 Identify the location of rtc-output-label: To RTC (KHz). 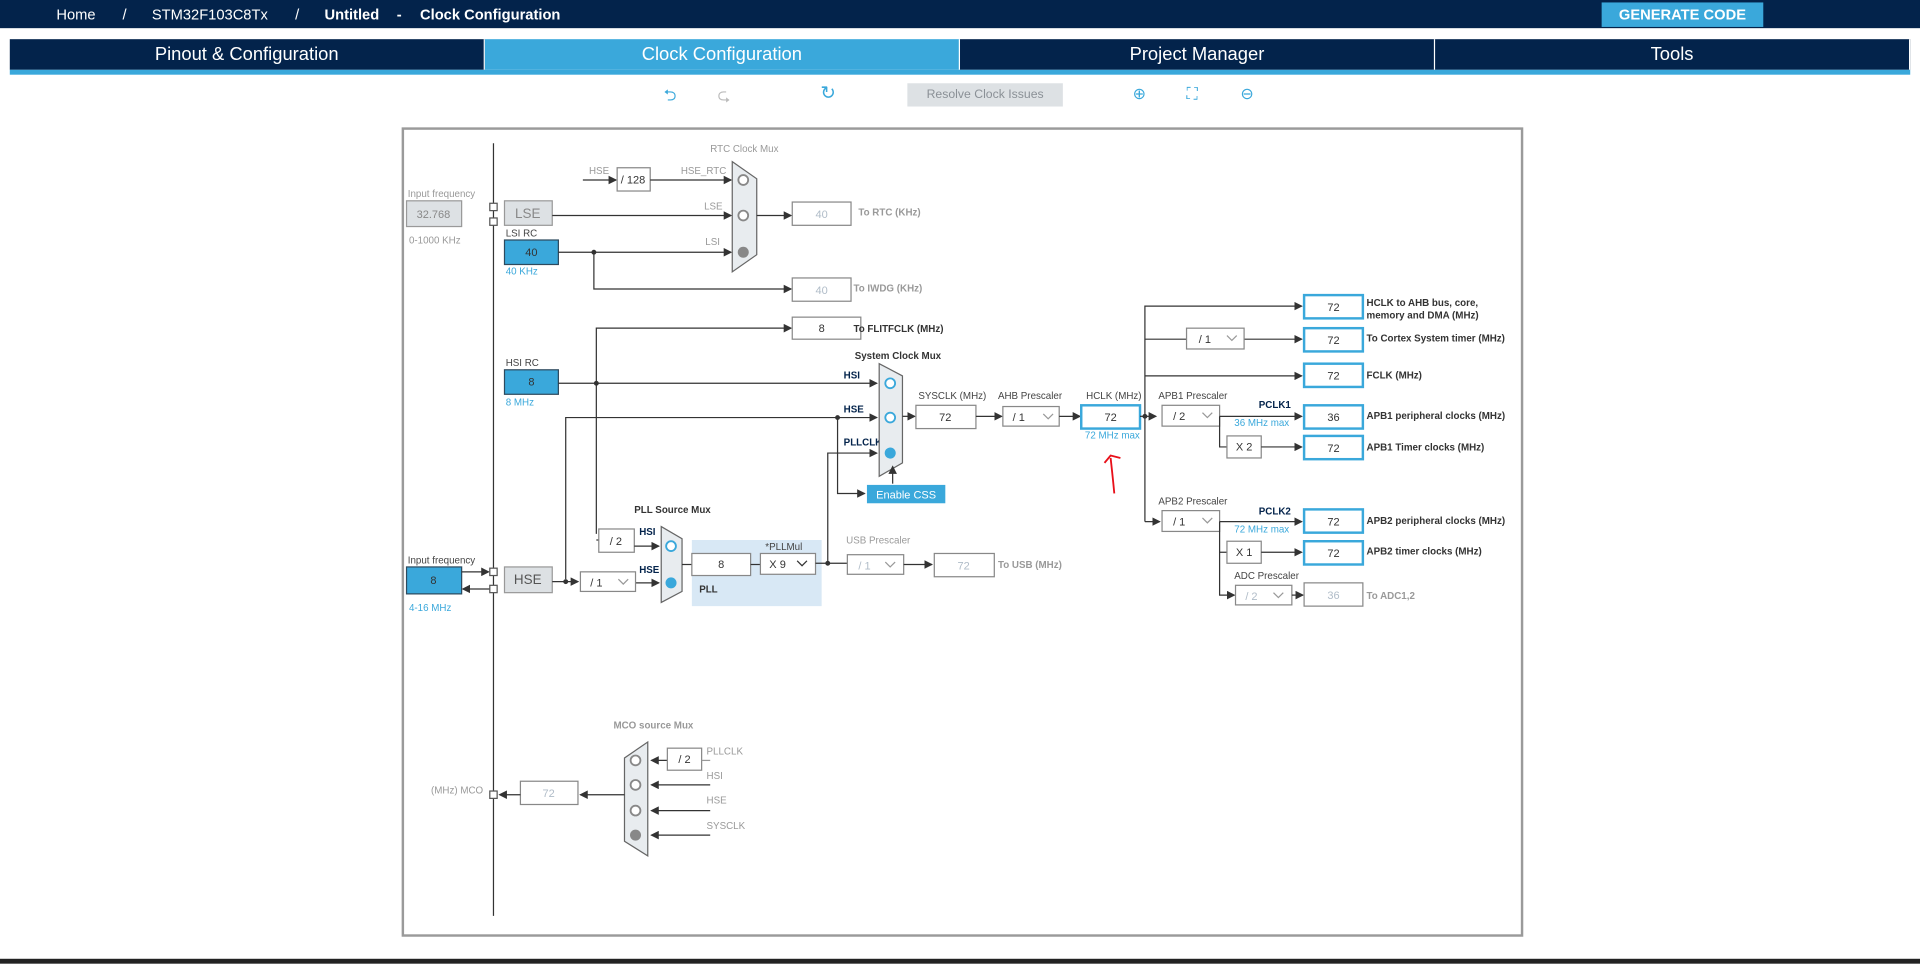
(889, 213).